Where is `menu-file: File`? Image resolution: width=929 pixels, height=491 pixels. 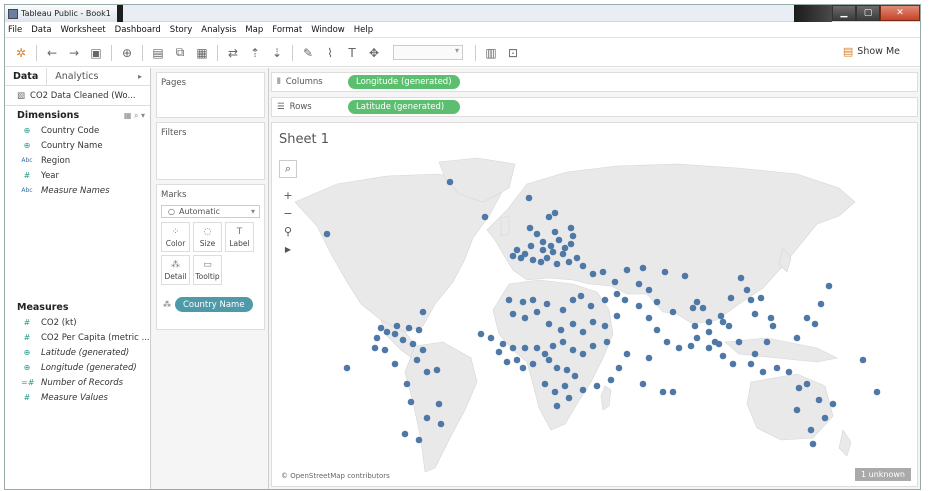 menu-file: File is located at coordinates (15, 30).